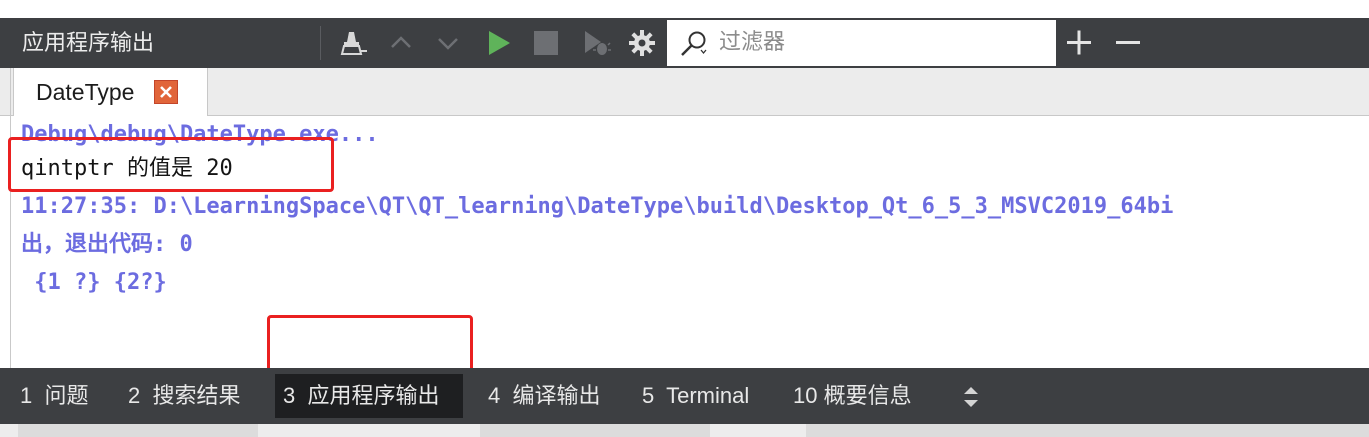 This screenshot has width=1369, height=437. What do you see at coordinates (166, 92) in the screenshot?
I see `close-icon` at bounding box center [166, 92].